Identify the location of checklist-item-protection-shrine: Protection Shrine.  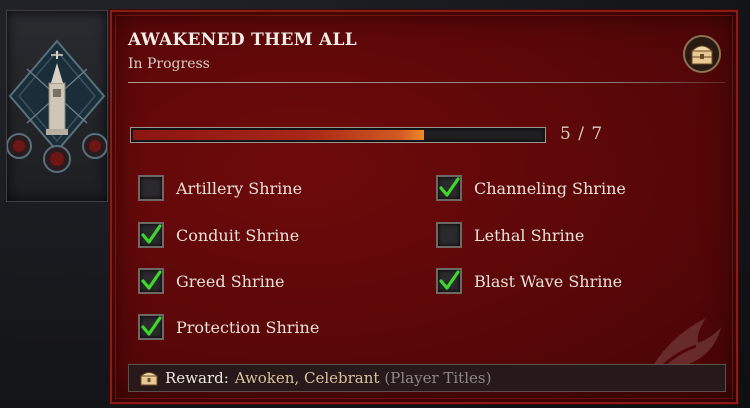
(228, 327).